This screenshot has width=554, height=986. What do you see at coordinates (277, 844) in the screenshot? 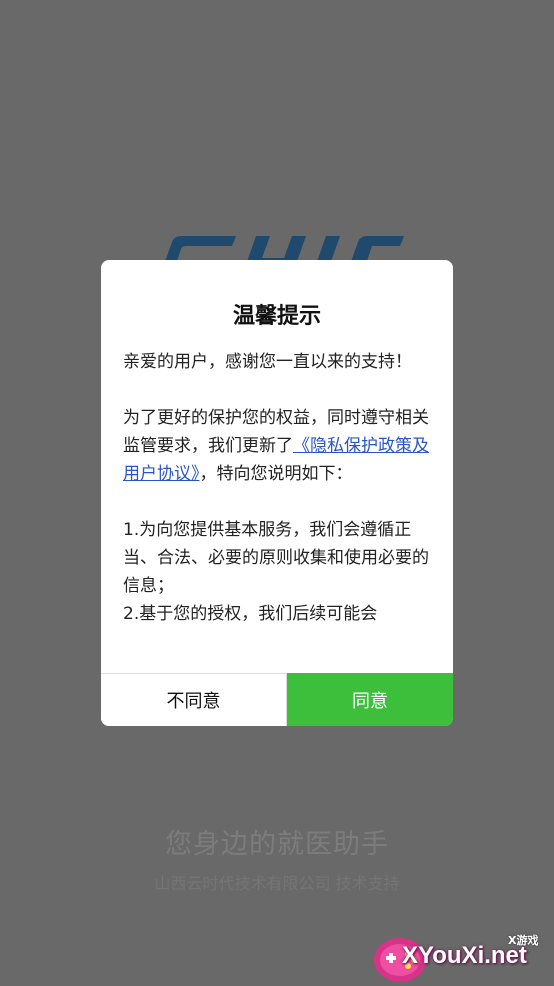
I see `app-tagline: 您身边的就医助手` at bounding box center [277, 844].